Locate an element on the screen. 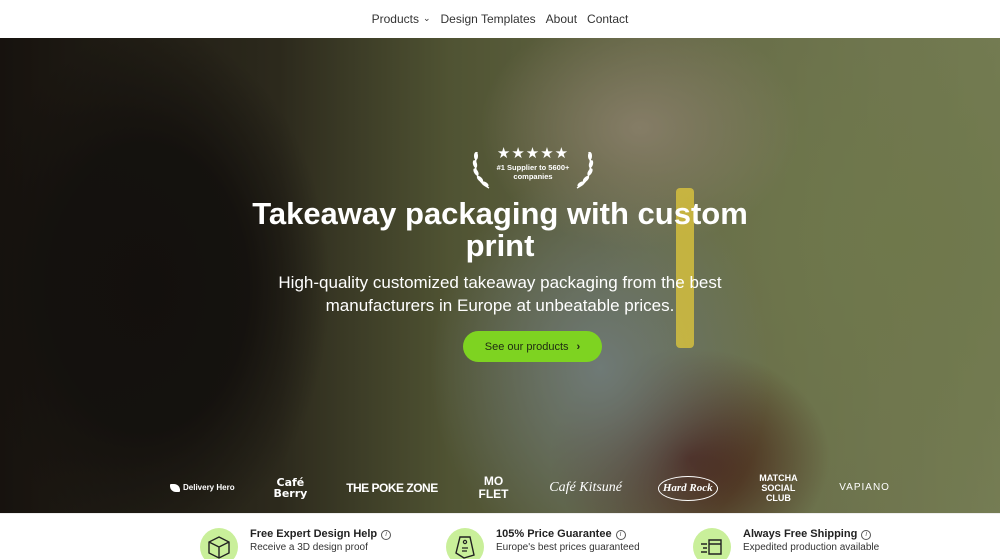  box-3d-icon is located at coordinates (219, 543).